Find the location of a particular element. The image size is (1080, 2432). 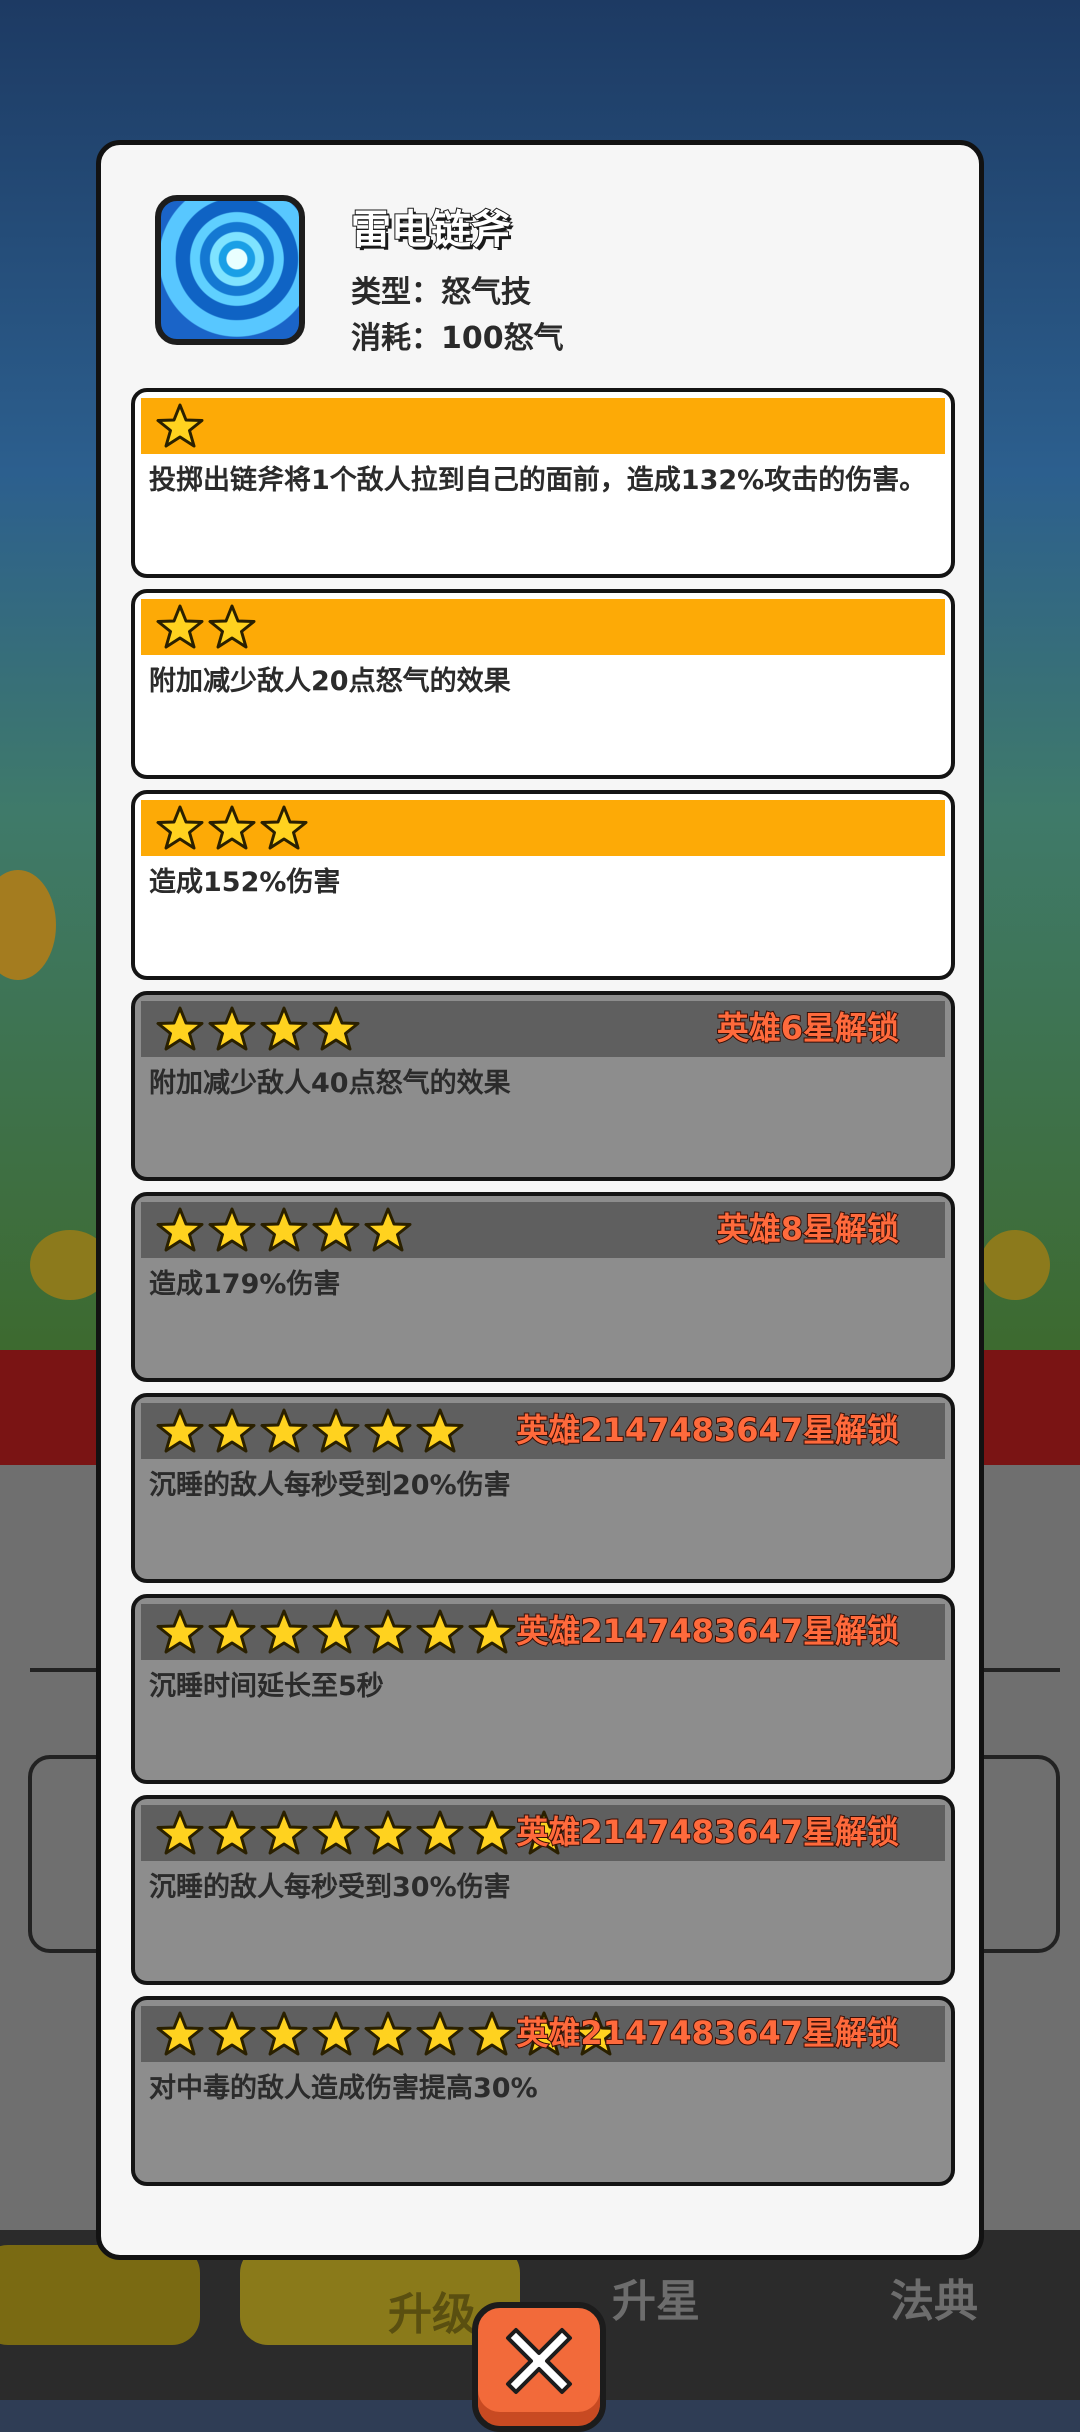

skill-name: 雷电链斧 is located at coordinates (431, 230).